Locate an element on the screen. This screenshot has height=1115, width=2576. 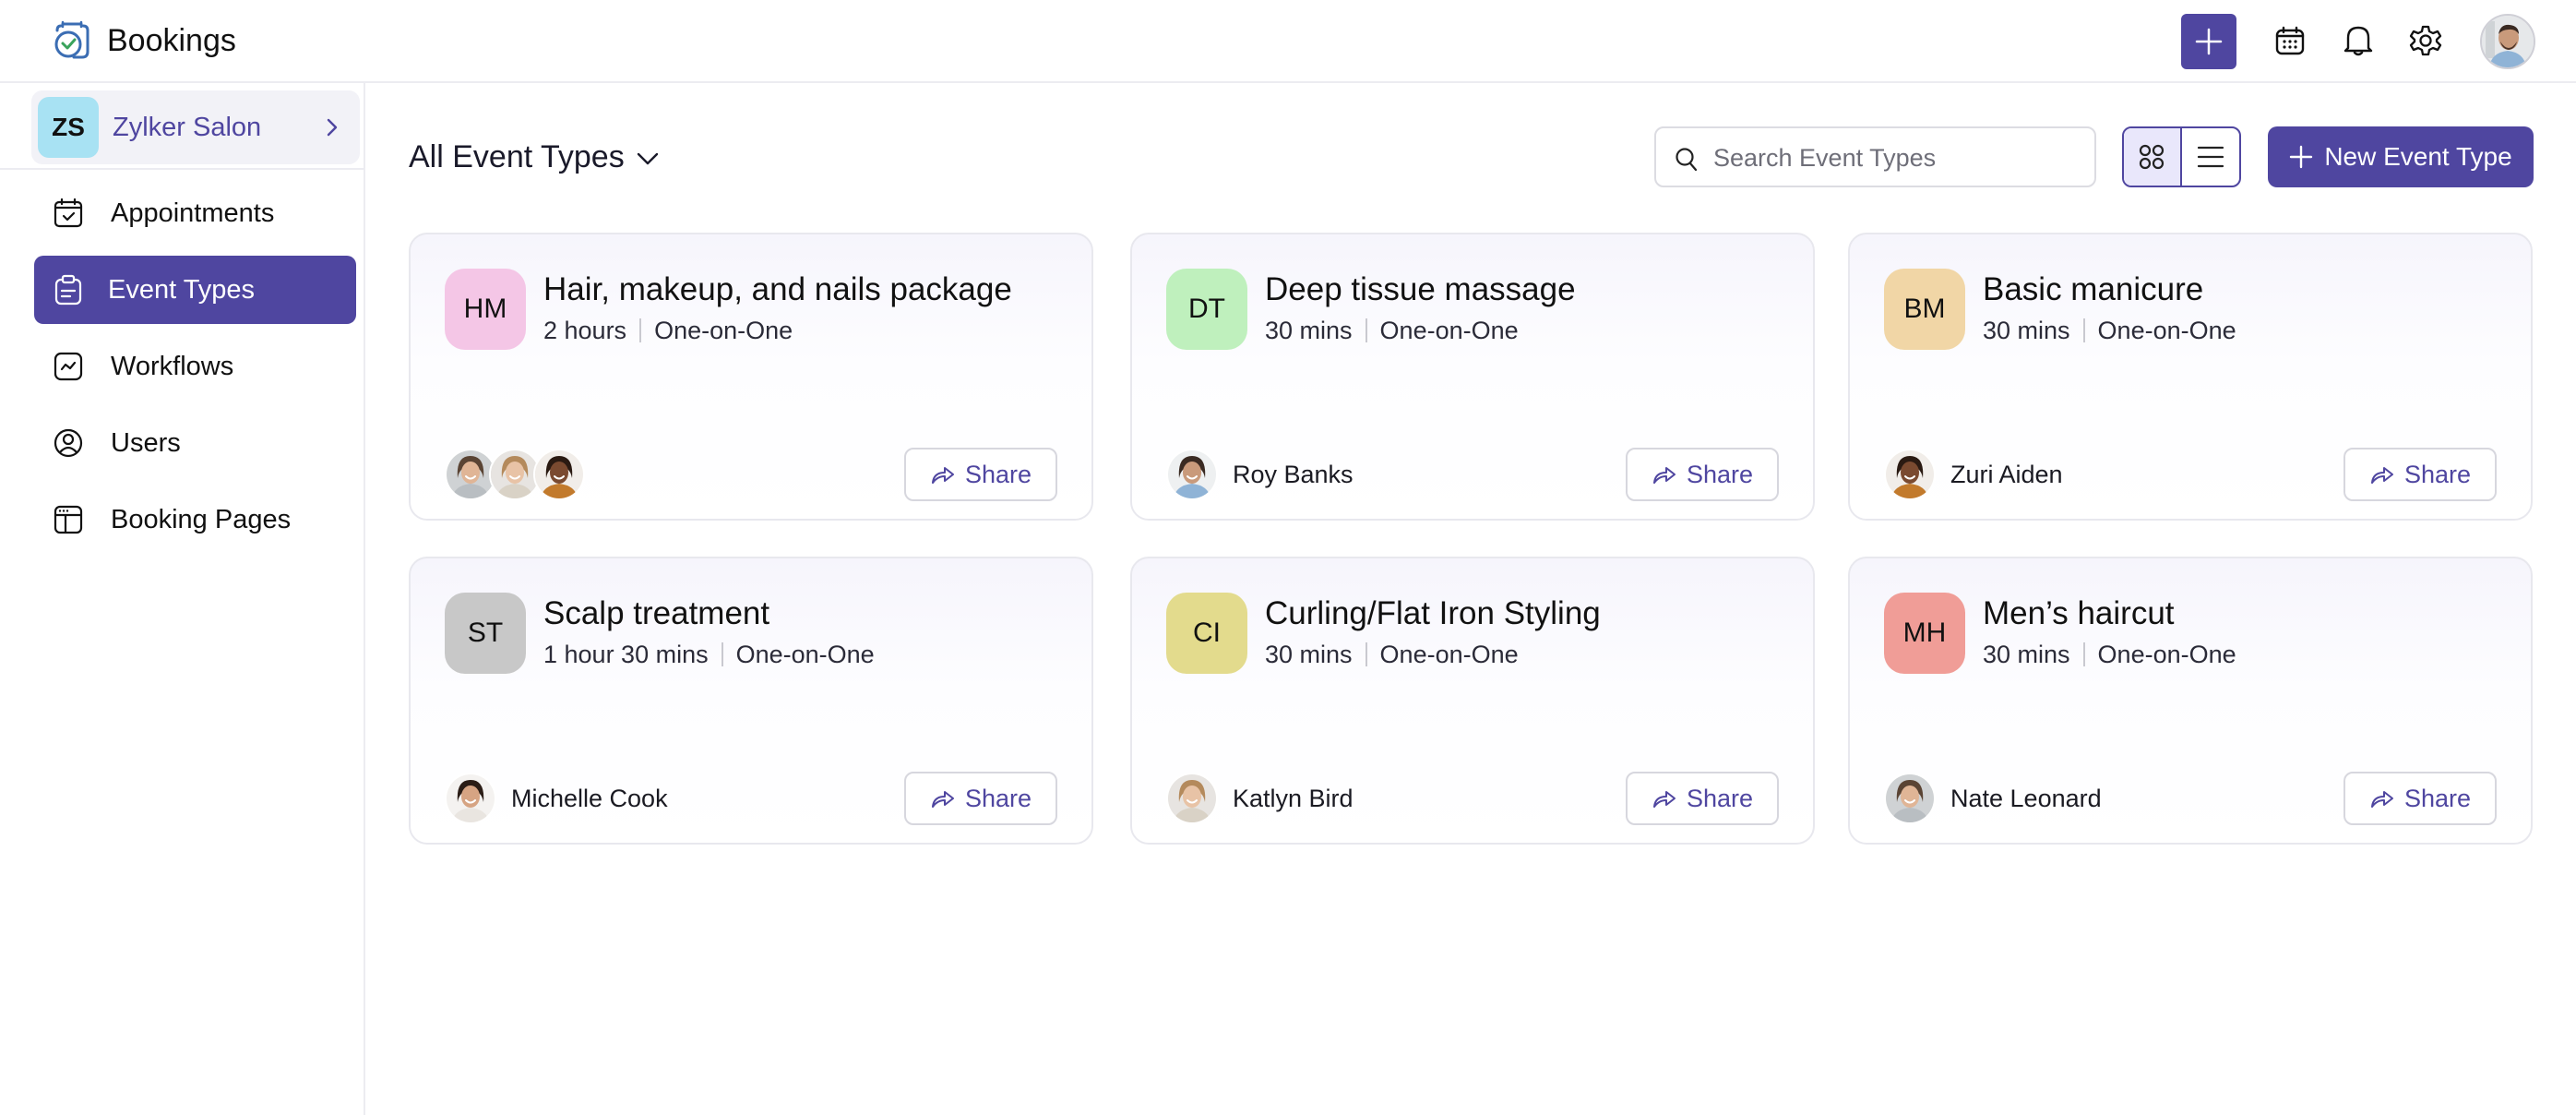
event-type-initials-badge: DT is located at coordinates (1206, 309).